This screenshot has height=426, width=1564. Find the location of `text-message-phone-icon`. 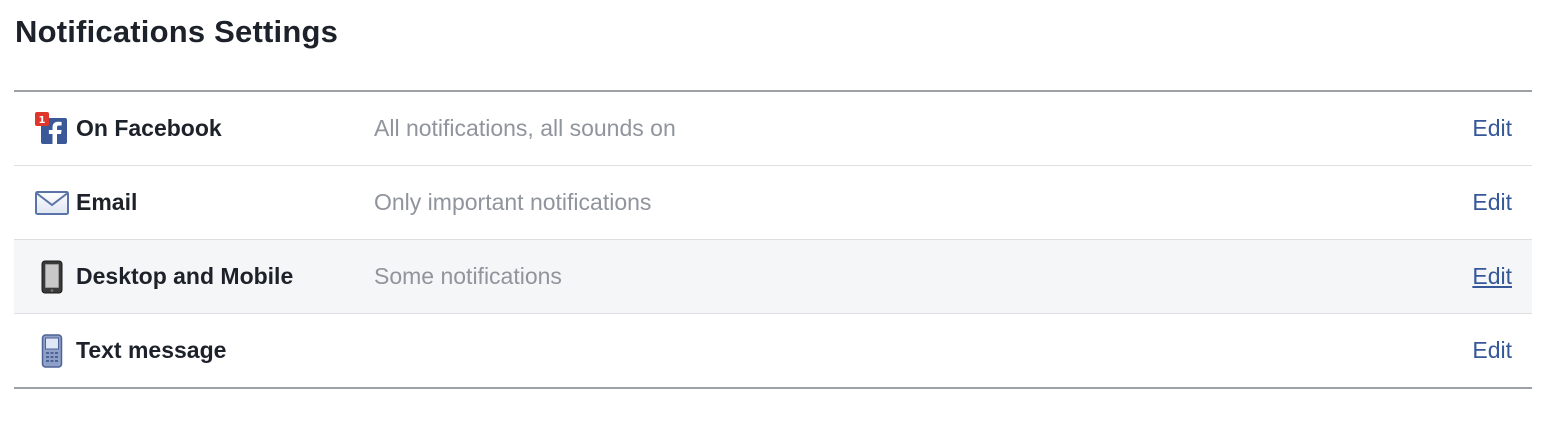

text-message-phone-icon is located at coordinates (52, 351).